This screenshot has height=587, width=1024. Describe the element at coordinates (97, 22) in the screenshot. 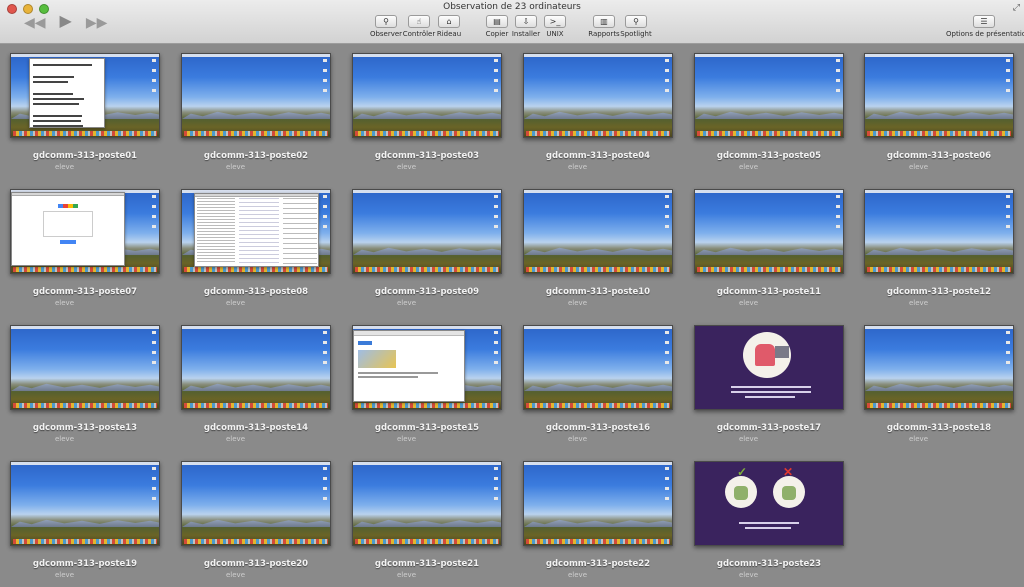

I see `next-page-icon: ▶▶` at that location.